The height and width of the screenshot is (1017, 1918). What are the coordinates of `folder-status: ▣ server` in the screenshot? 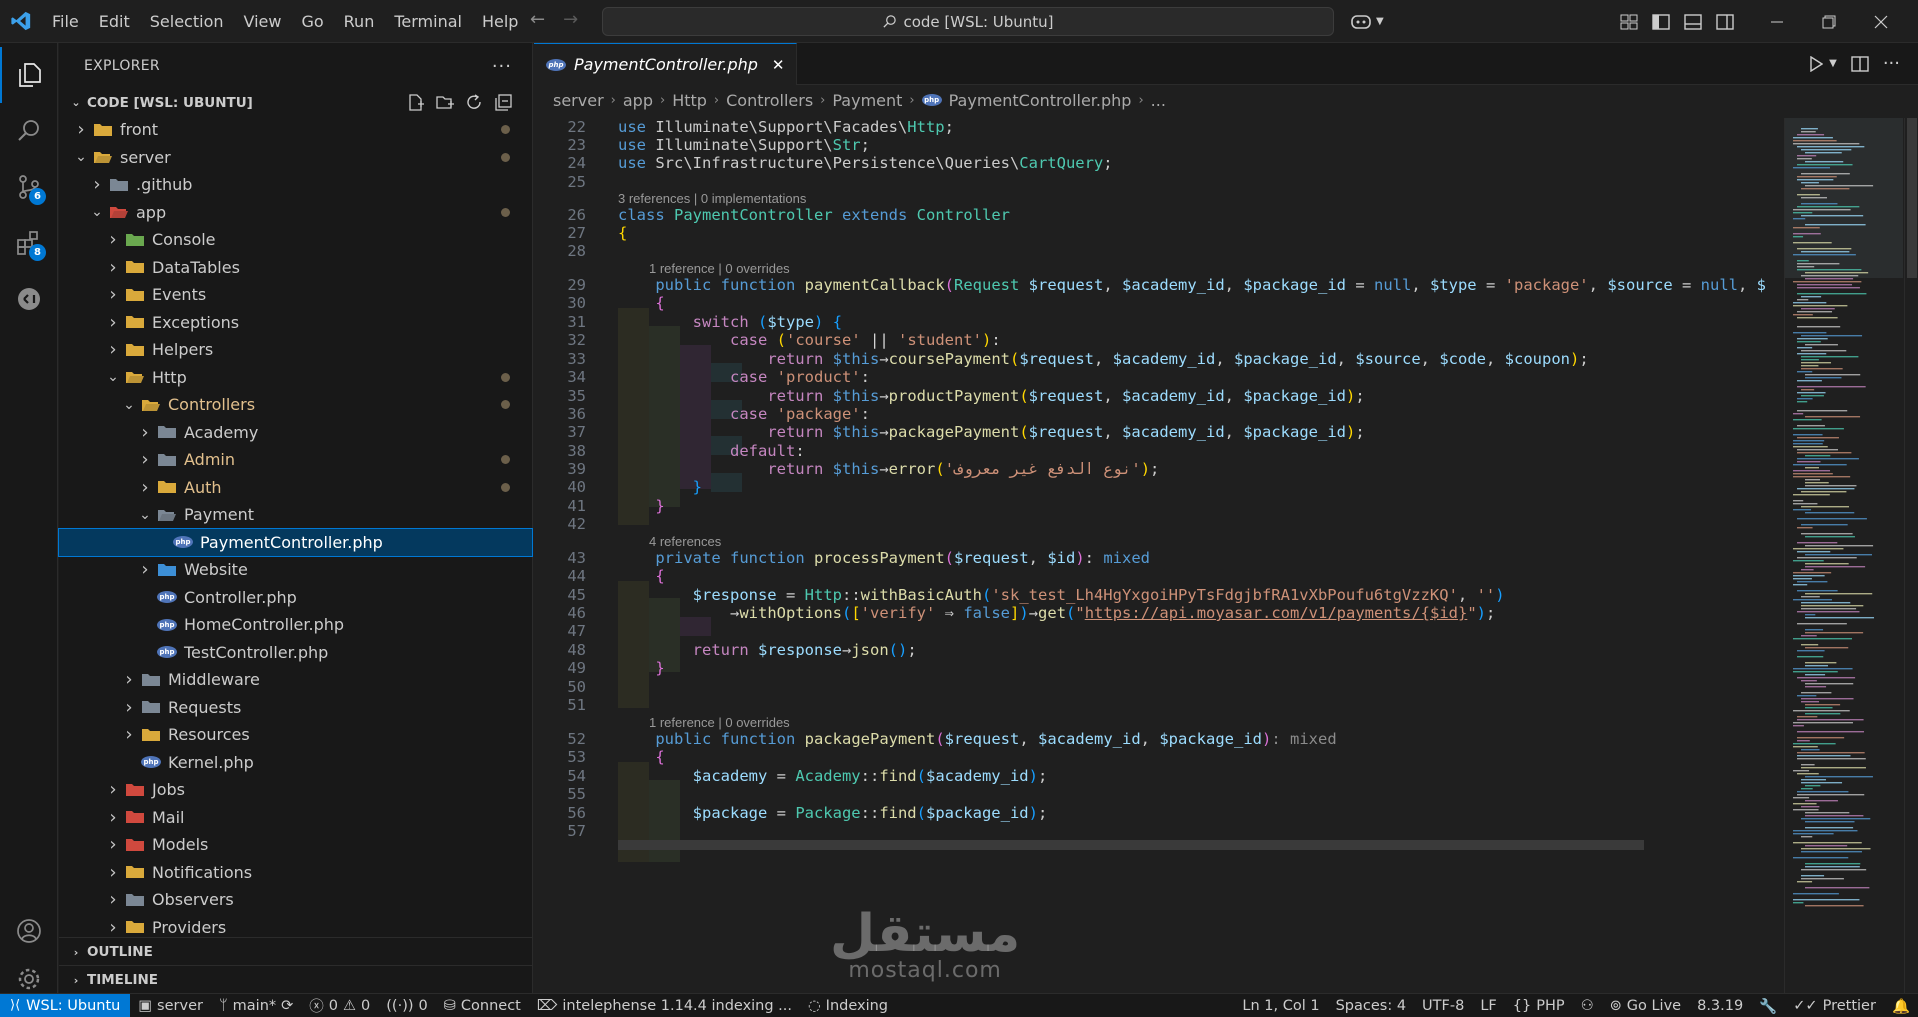 It's located at (170, 1006).